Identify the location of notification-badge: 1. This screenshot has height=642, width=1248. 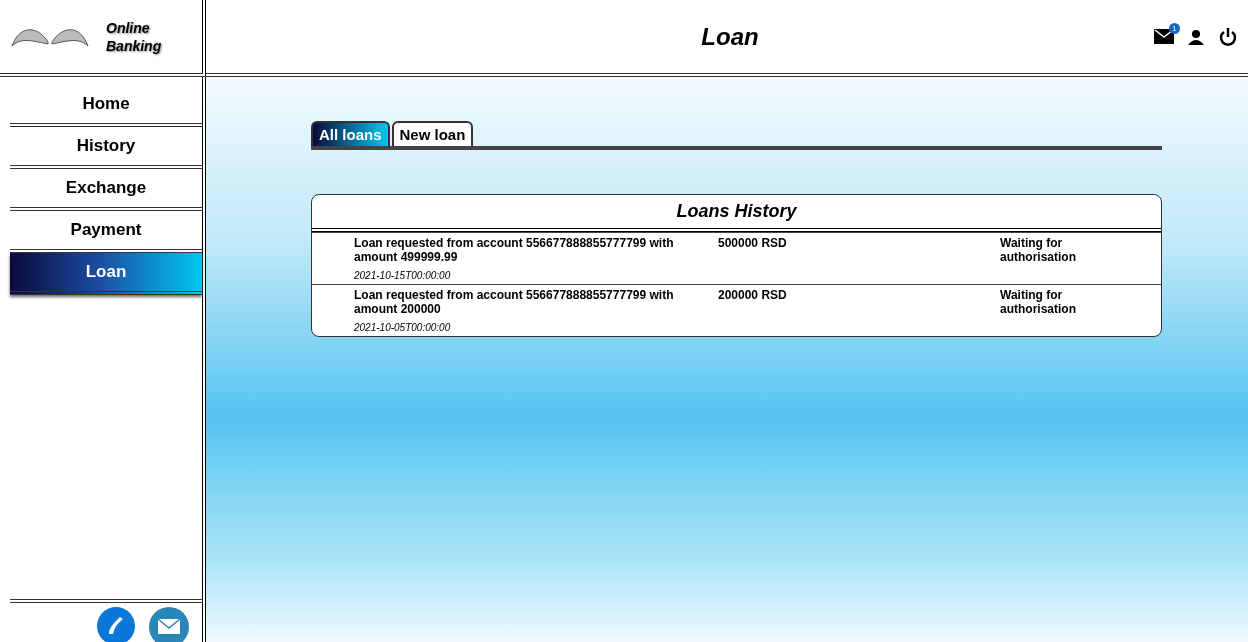
(1174, 28).